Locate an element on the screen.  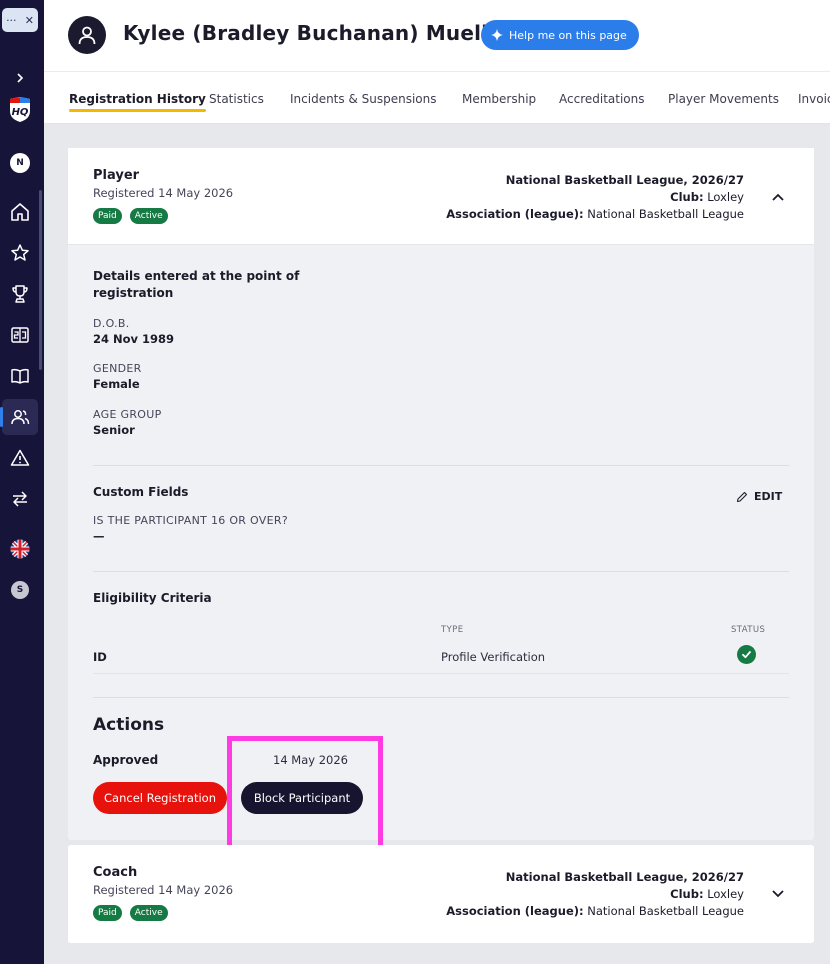
custom-field-value: — is located at coordinates (99, 536).